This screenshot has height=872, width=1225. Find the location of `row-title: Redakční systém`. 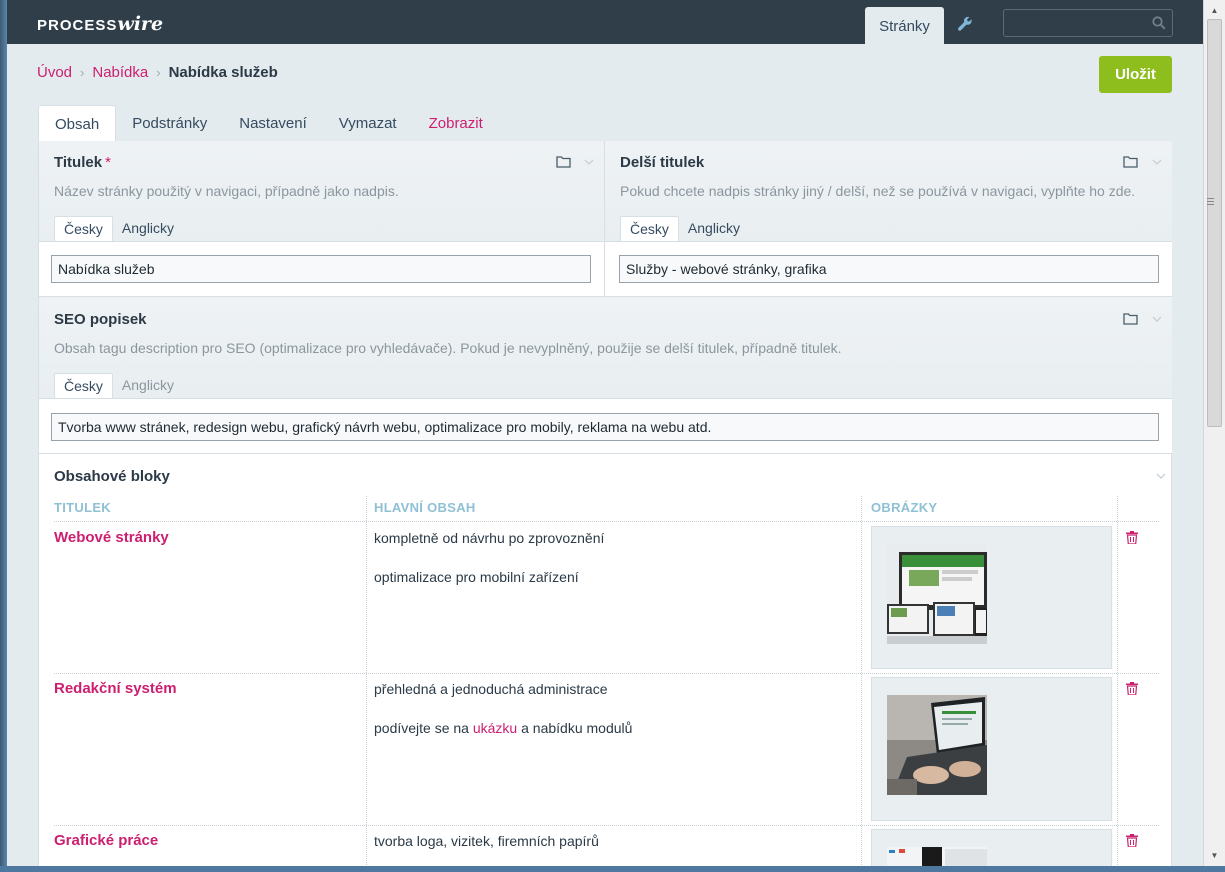

row-title: Redakční systém is located at coordinates (115, 688).